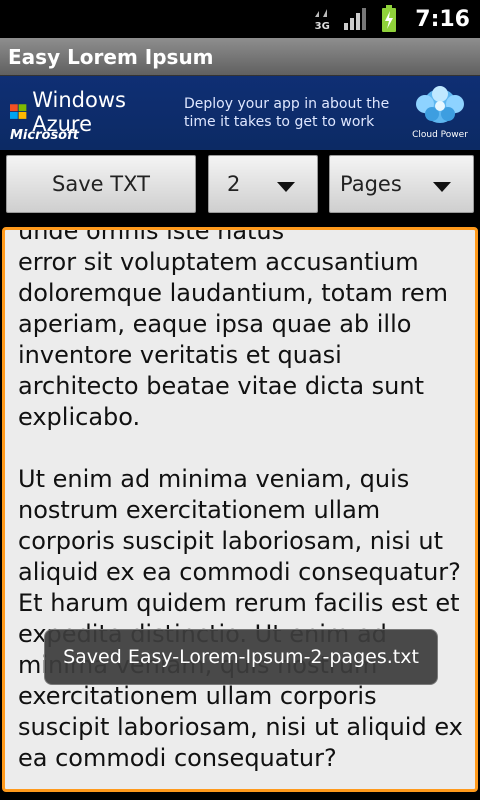 The image size is (480, 800). Describe the element at coordinates (241, 657) in the screenshot. I see `toast-message: Saved Easy-Lorem-Ipsum-2-pages.txt` at that location.